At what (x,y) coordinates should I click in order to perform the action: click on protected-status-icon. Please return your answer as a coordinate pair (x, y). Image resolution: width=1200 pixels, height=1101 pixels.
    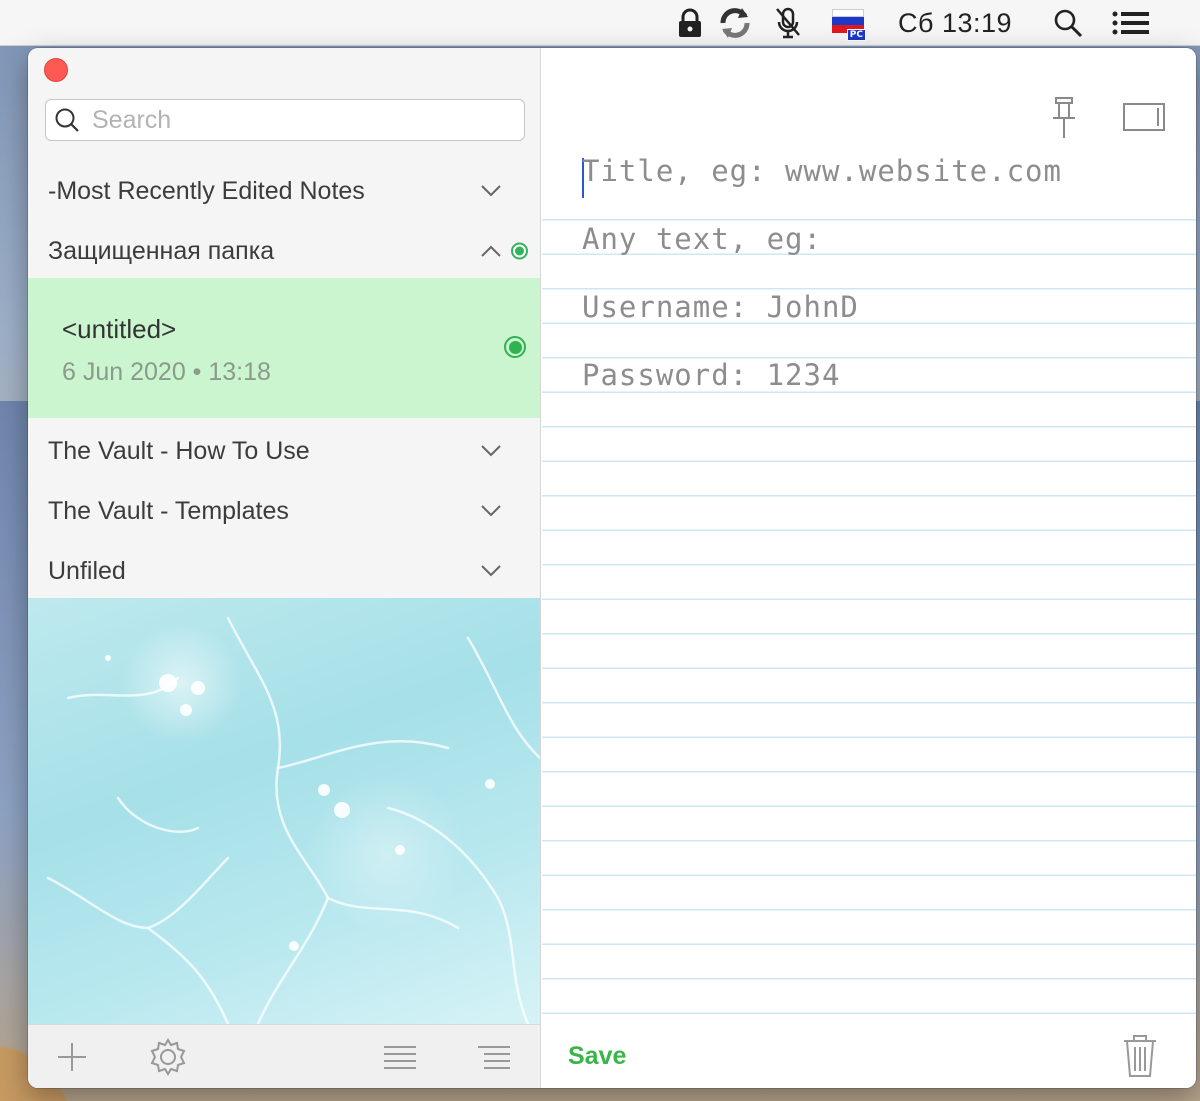
    Looking at the image, I should click on (519, 251).